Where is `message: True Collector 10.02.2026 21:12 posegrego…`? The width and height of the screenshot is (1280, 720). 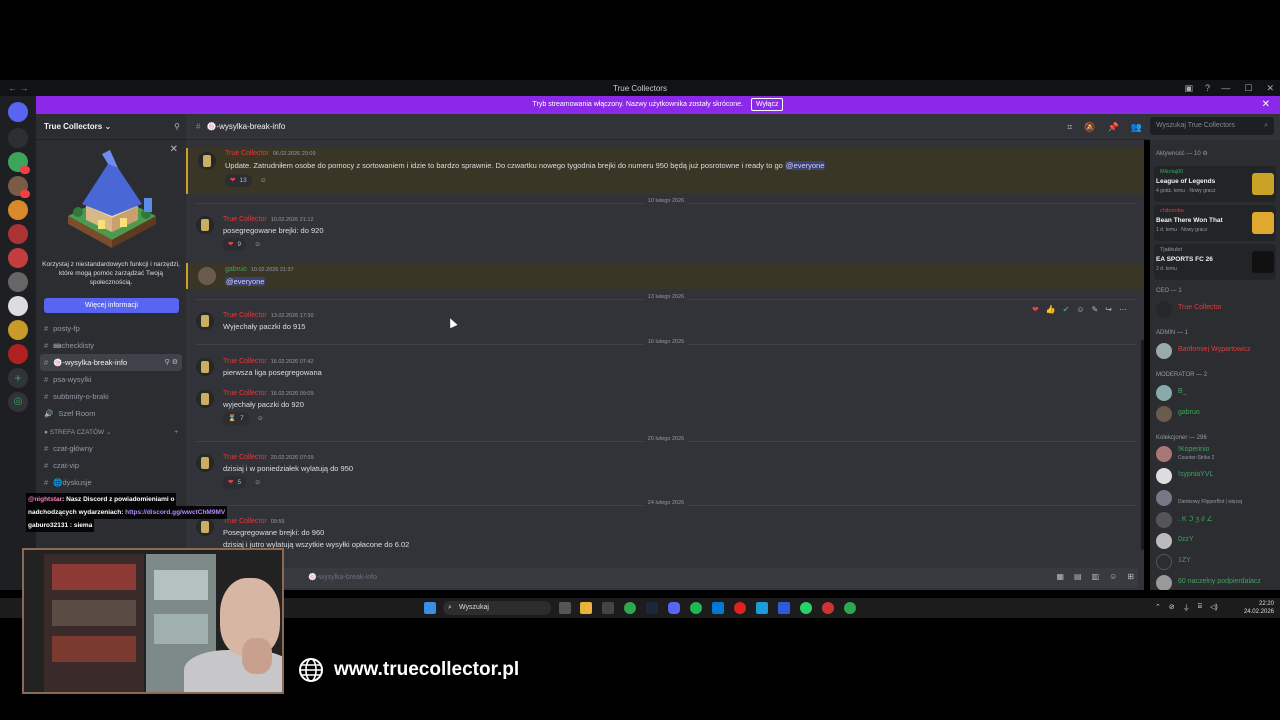 message: True Collector 10.02.2026 21:12 posegrego… is located at coordinates (665, 234).